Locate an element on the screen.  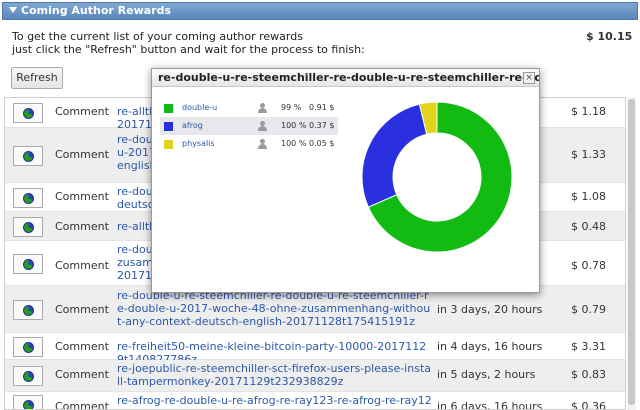
scrollbar-thumb is located at coordinates (631, 252).